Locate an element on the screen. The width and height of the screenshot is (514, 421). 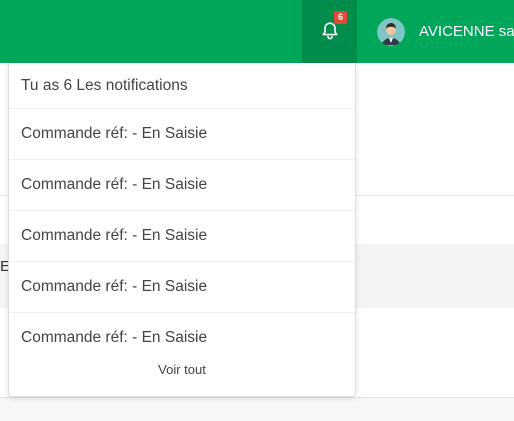
background-footer-strip is located at coordinates (257, 409).